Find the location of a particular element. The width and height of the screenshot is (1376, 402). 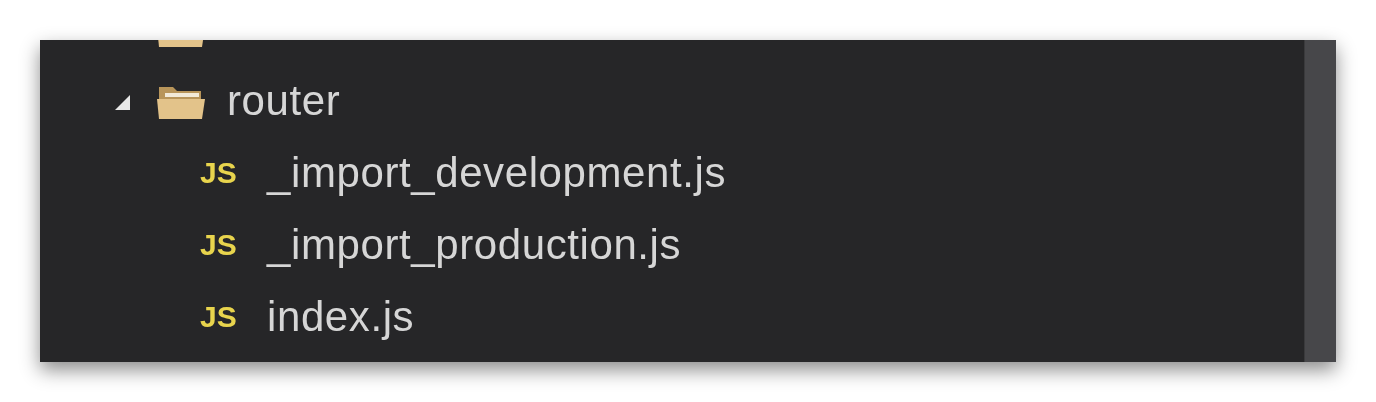

scrollbar is located at coordinates (1320, 201).